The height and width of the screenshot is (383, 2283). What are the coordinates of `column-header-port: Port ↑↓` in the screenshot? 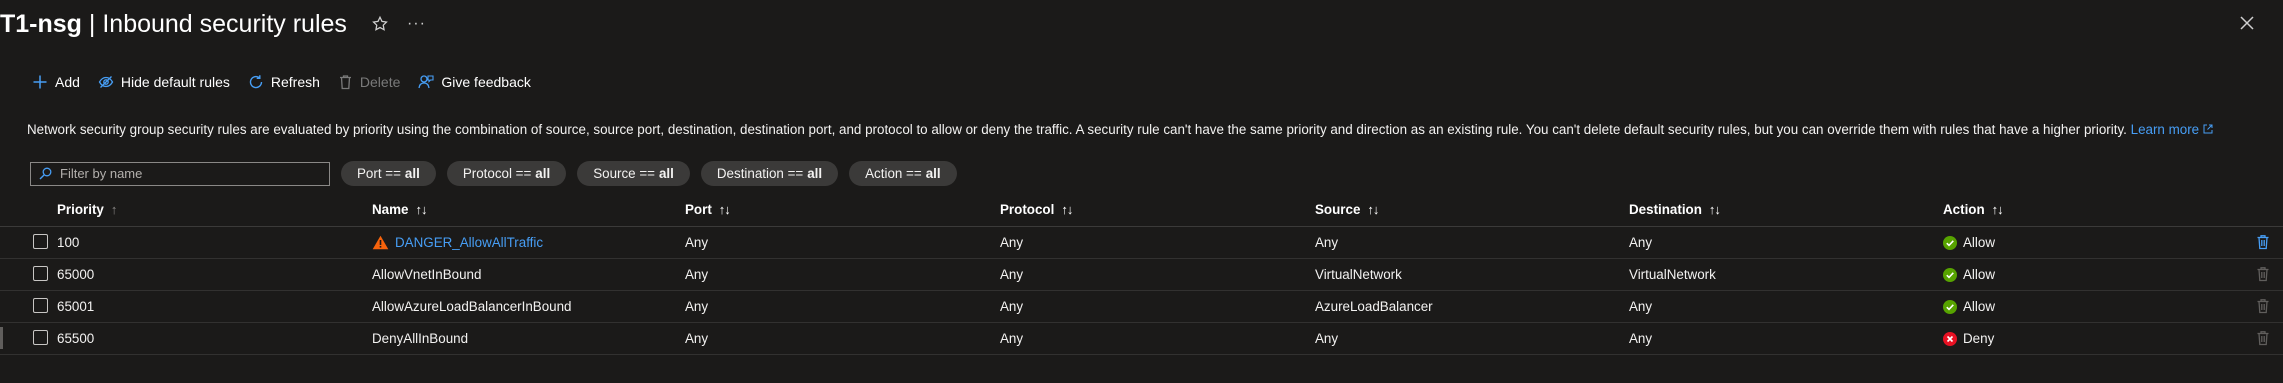 It's located at (708, 209).